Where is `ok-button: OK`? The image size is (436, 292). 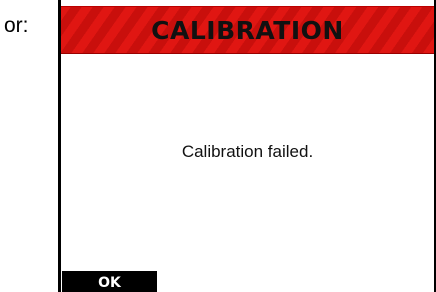 ok-button: OK is located at coordinates (109, 281).